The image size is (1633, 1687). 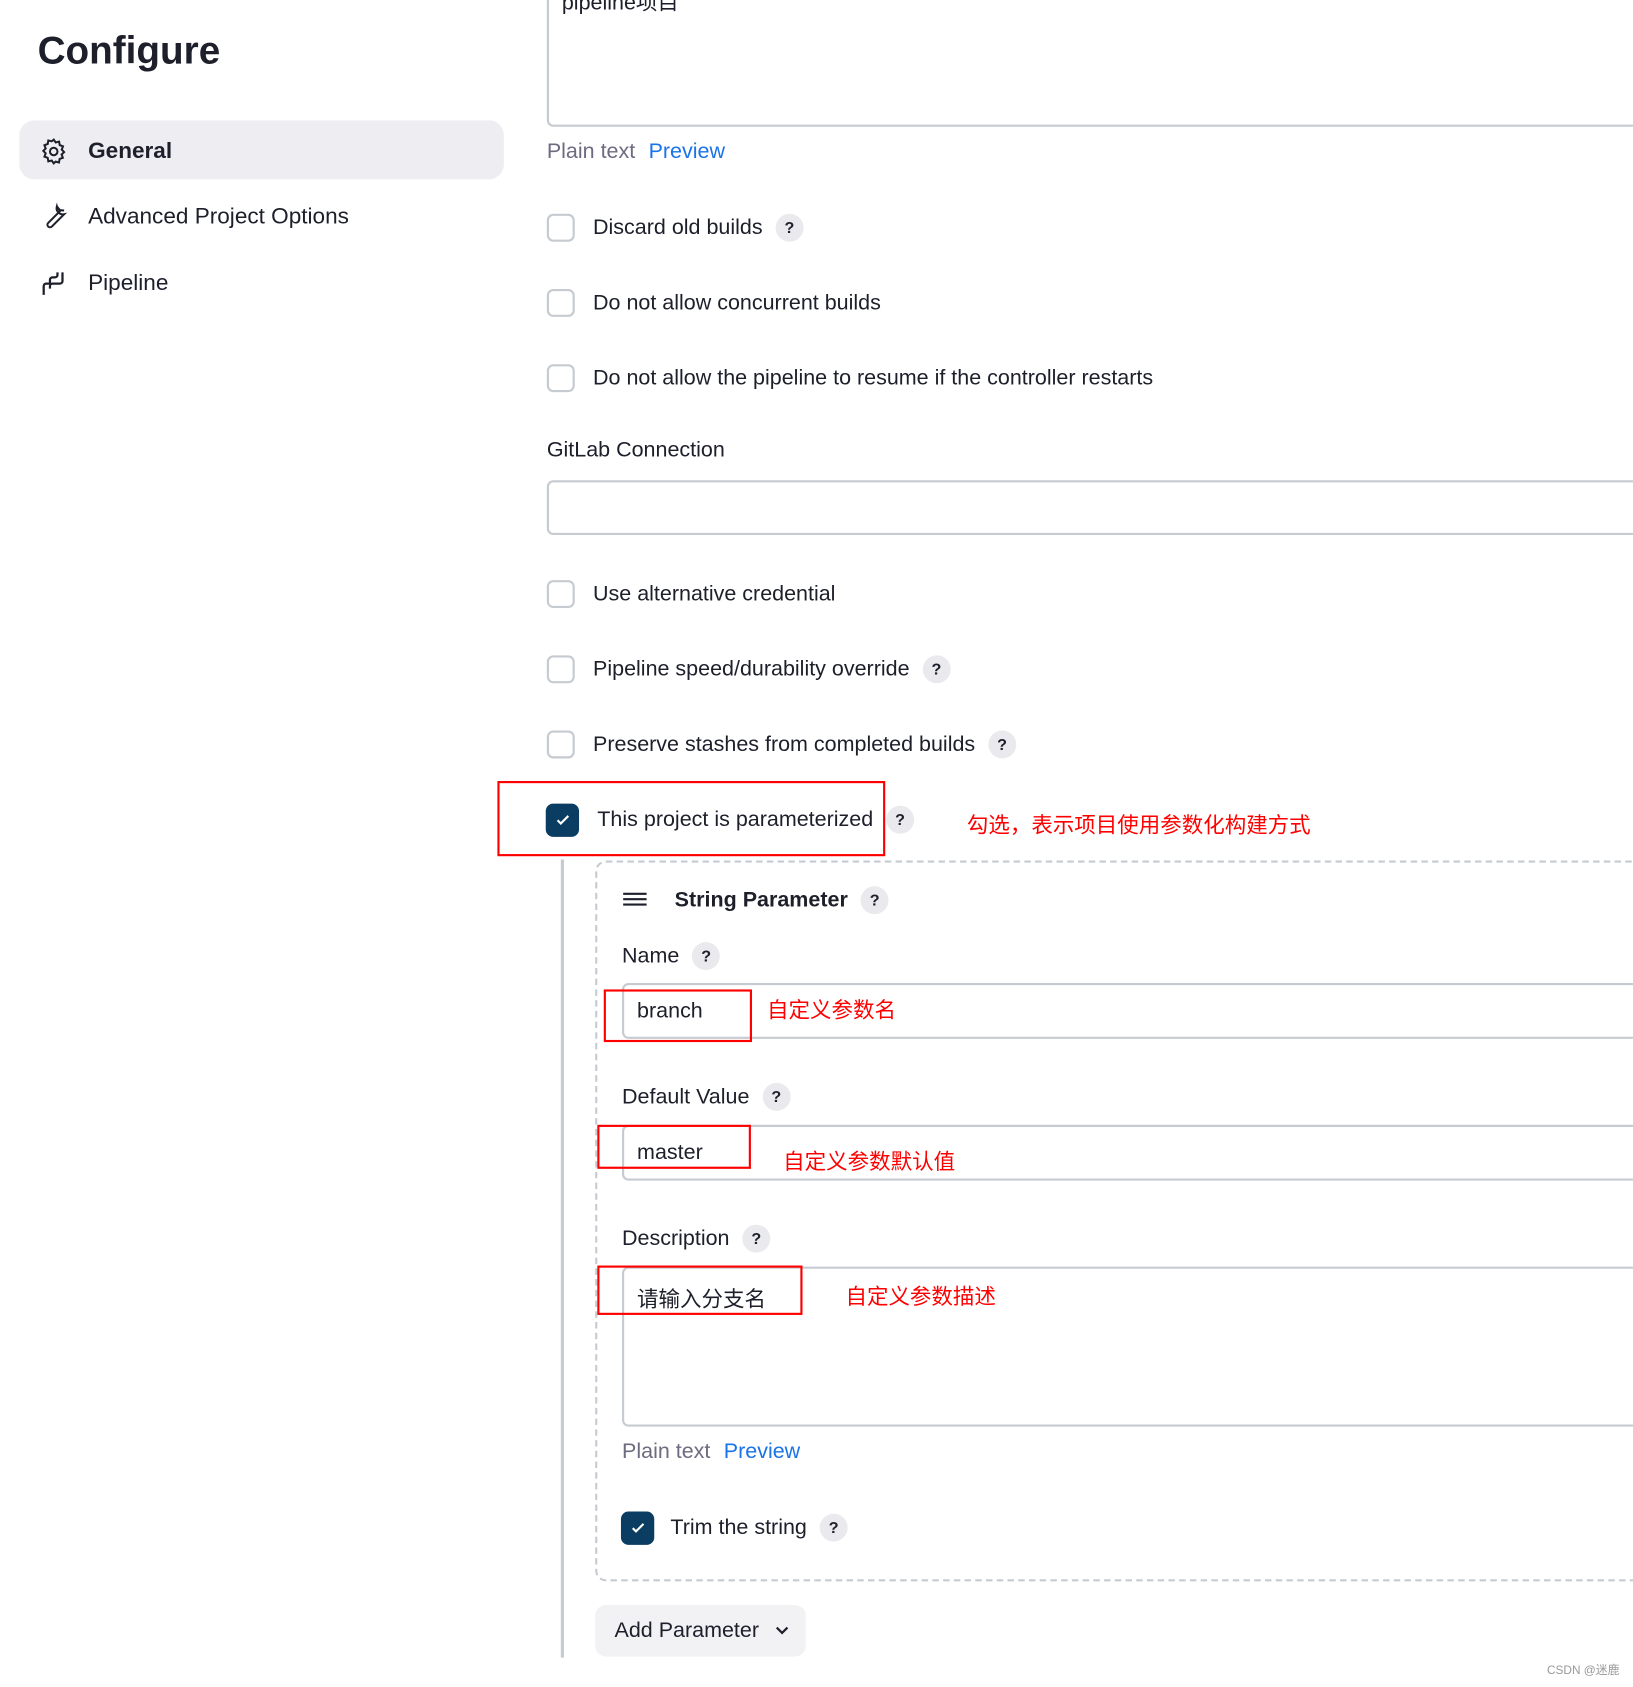 I want to click on sidebar-item-general: General, so click(x=105, y=151).